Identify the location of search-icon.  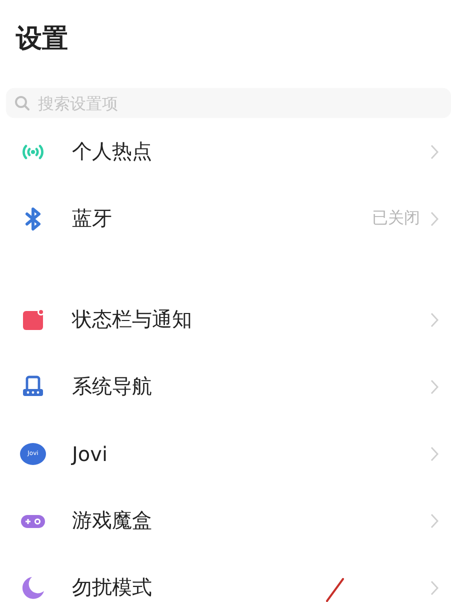
(22, 103).